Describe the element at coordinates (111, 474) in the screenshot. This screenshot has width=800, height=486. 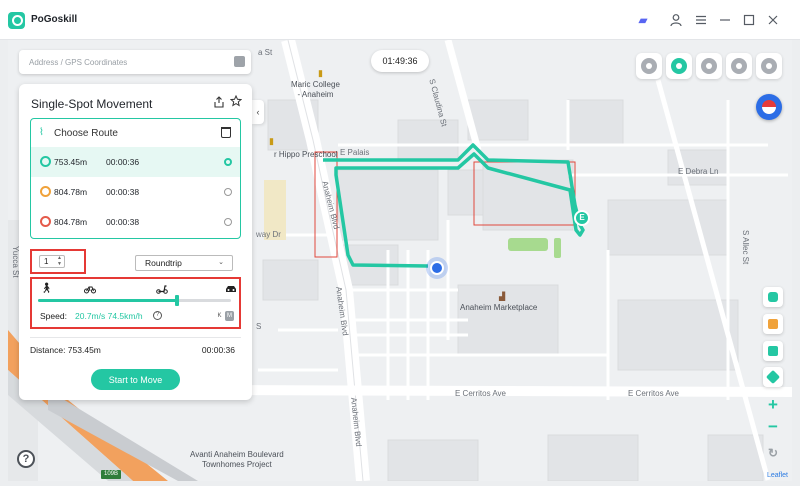
I see `road-shield-109b: 109B` at that location.